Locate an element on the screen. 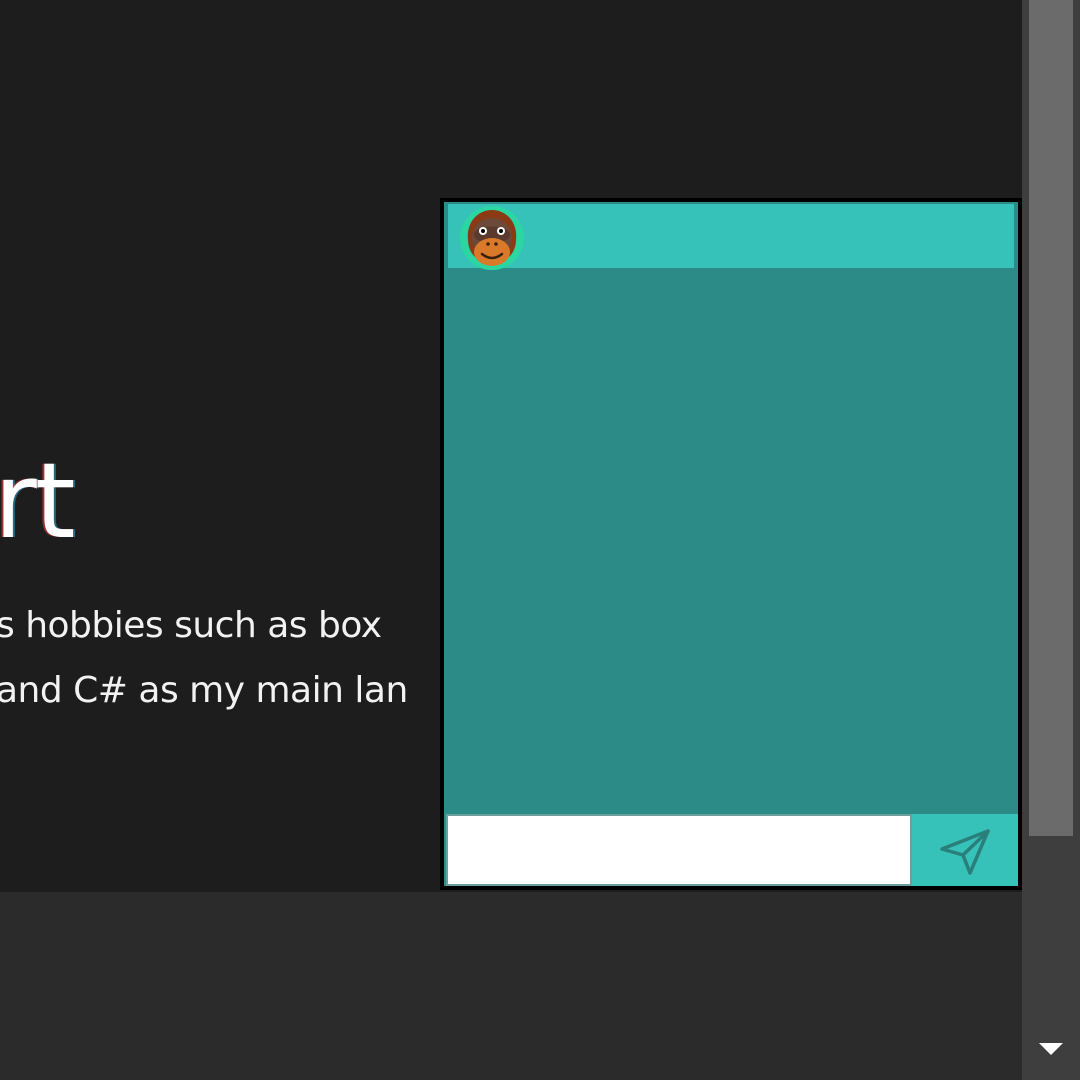  chat-header is located at coordinates (731, 237).